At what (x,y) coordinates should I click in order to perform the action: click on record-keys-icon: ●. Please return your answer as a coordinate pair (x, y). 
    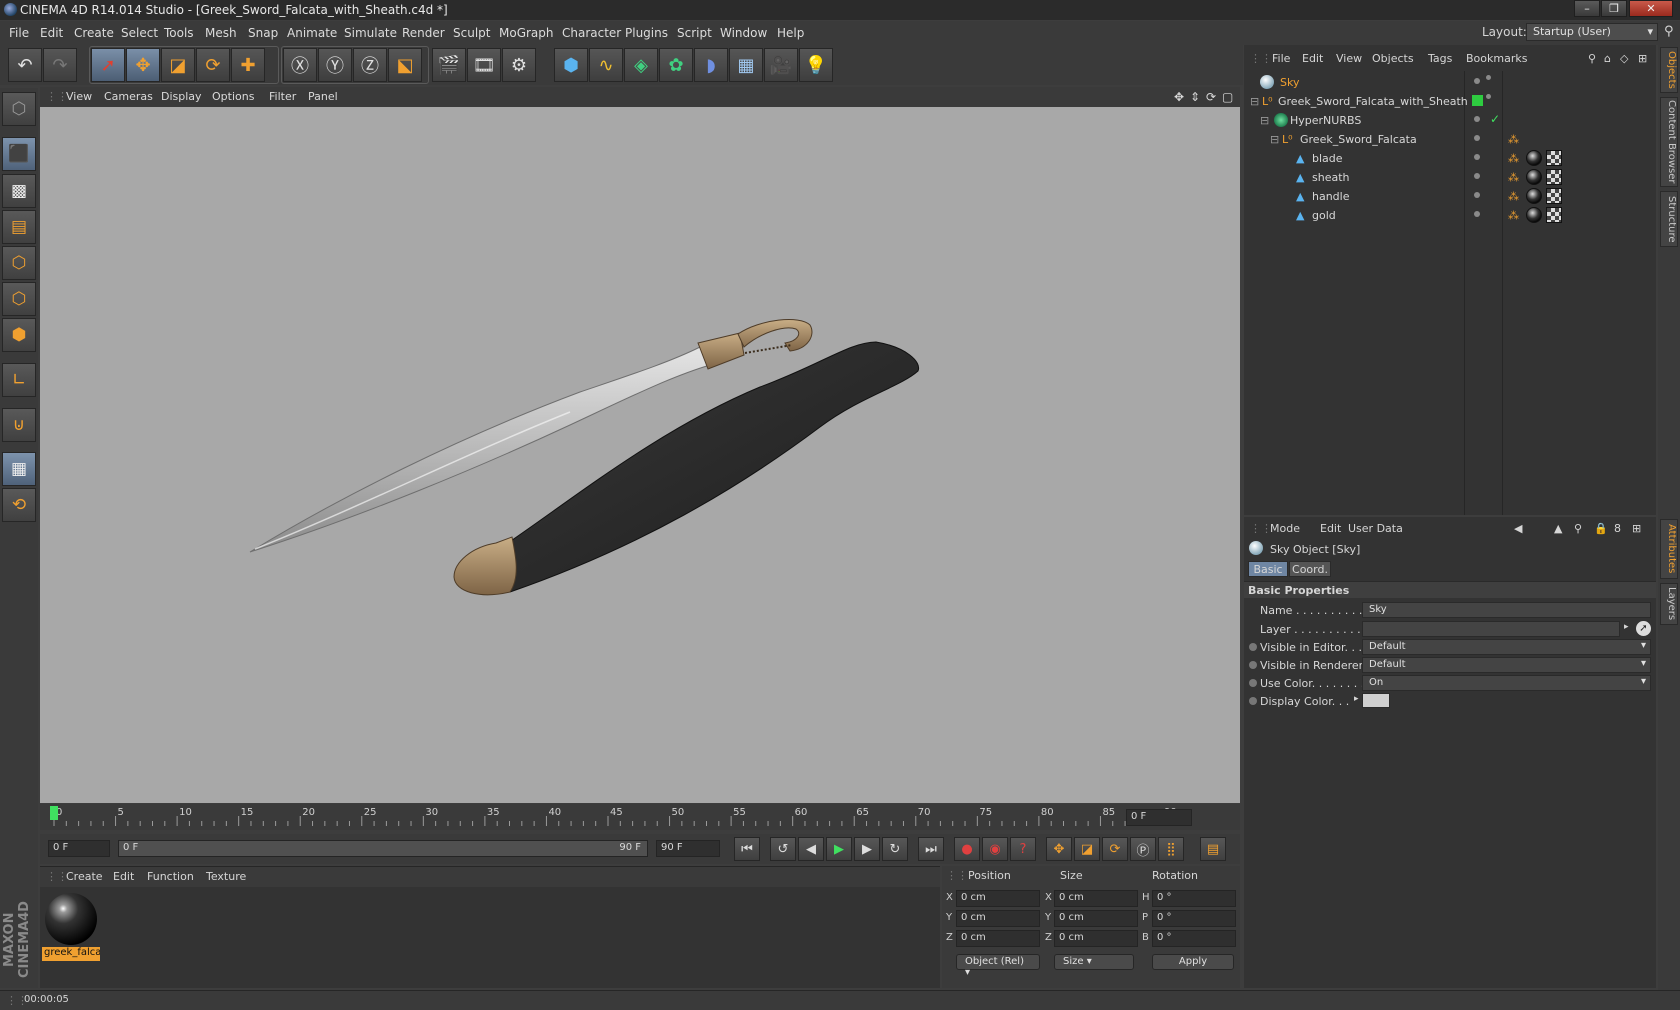
    Looking at the image, I should click on (967, 849).